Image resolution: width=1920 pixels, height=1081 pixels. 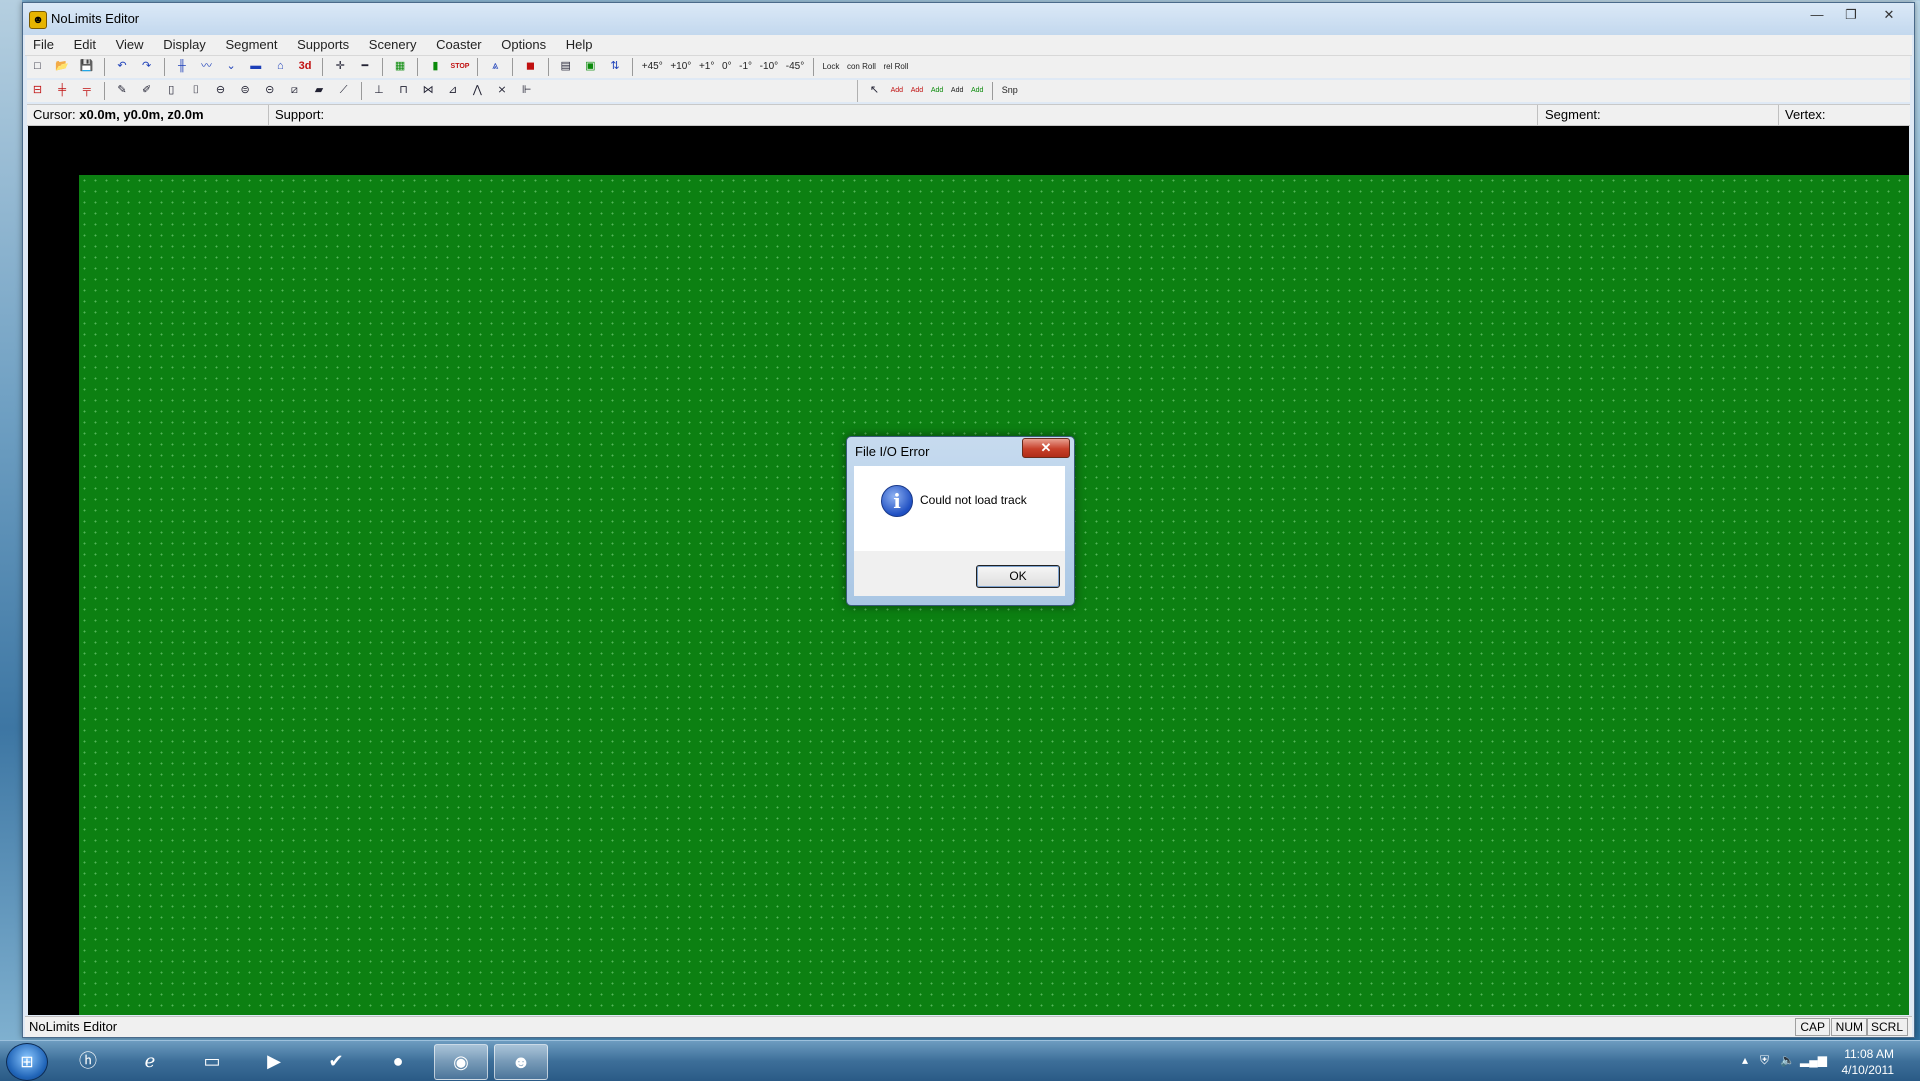 What do you see at coordinates (400, 66) in the screenshot?
I see `grid-toggle-icon: ▦` at bounding box center [400, 66].